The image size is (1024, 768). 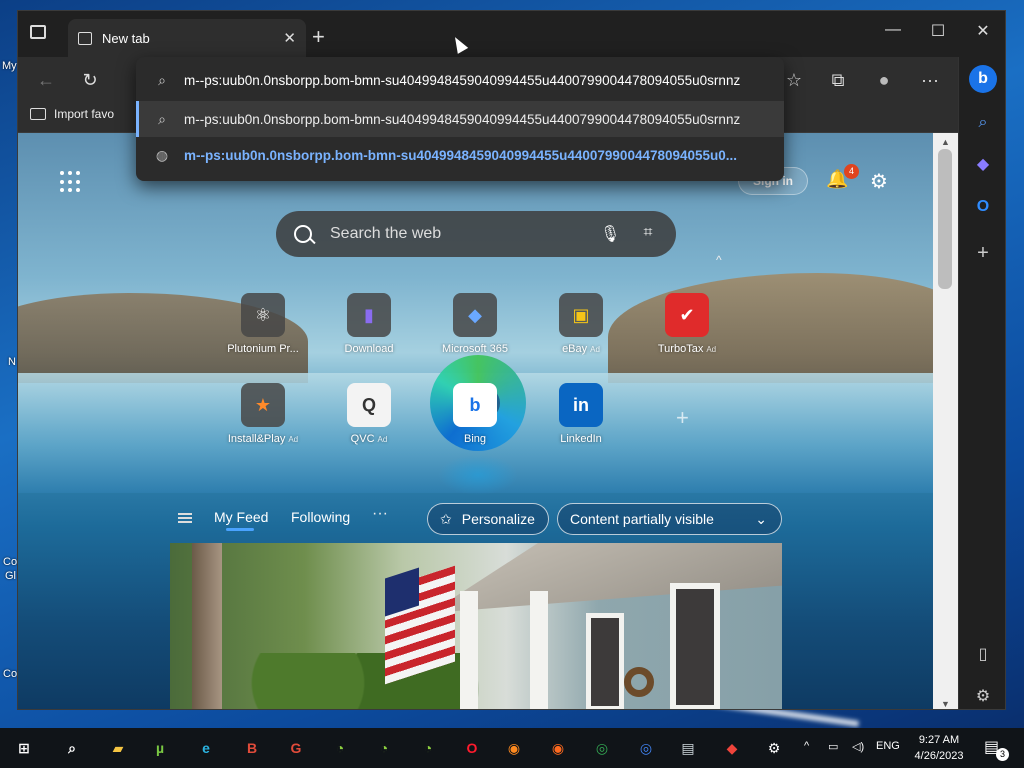 I want to click on network-icon: ▭, so click(x=833, y=746).